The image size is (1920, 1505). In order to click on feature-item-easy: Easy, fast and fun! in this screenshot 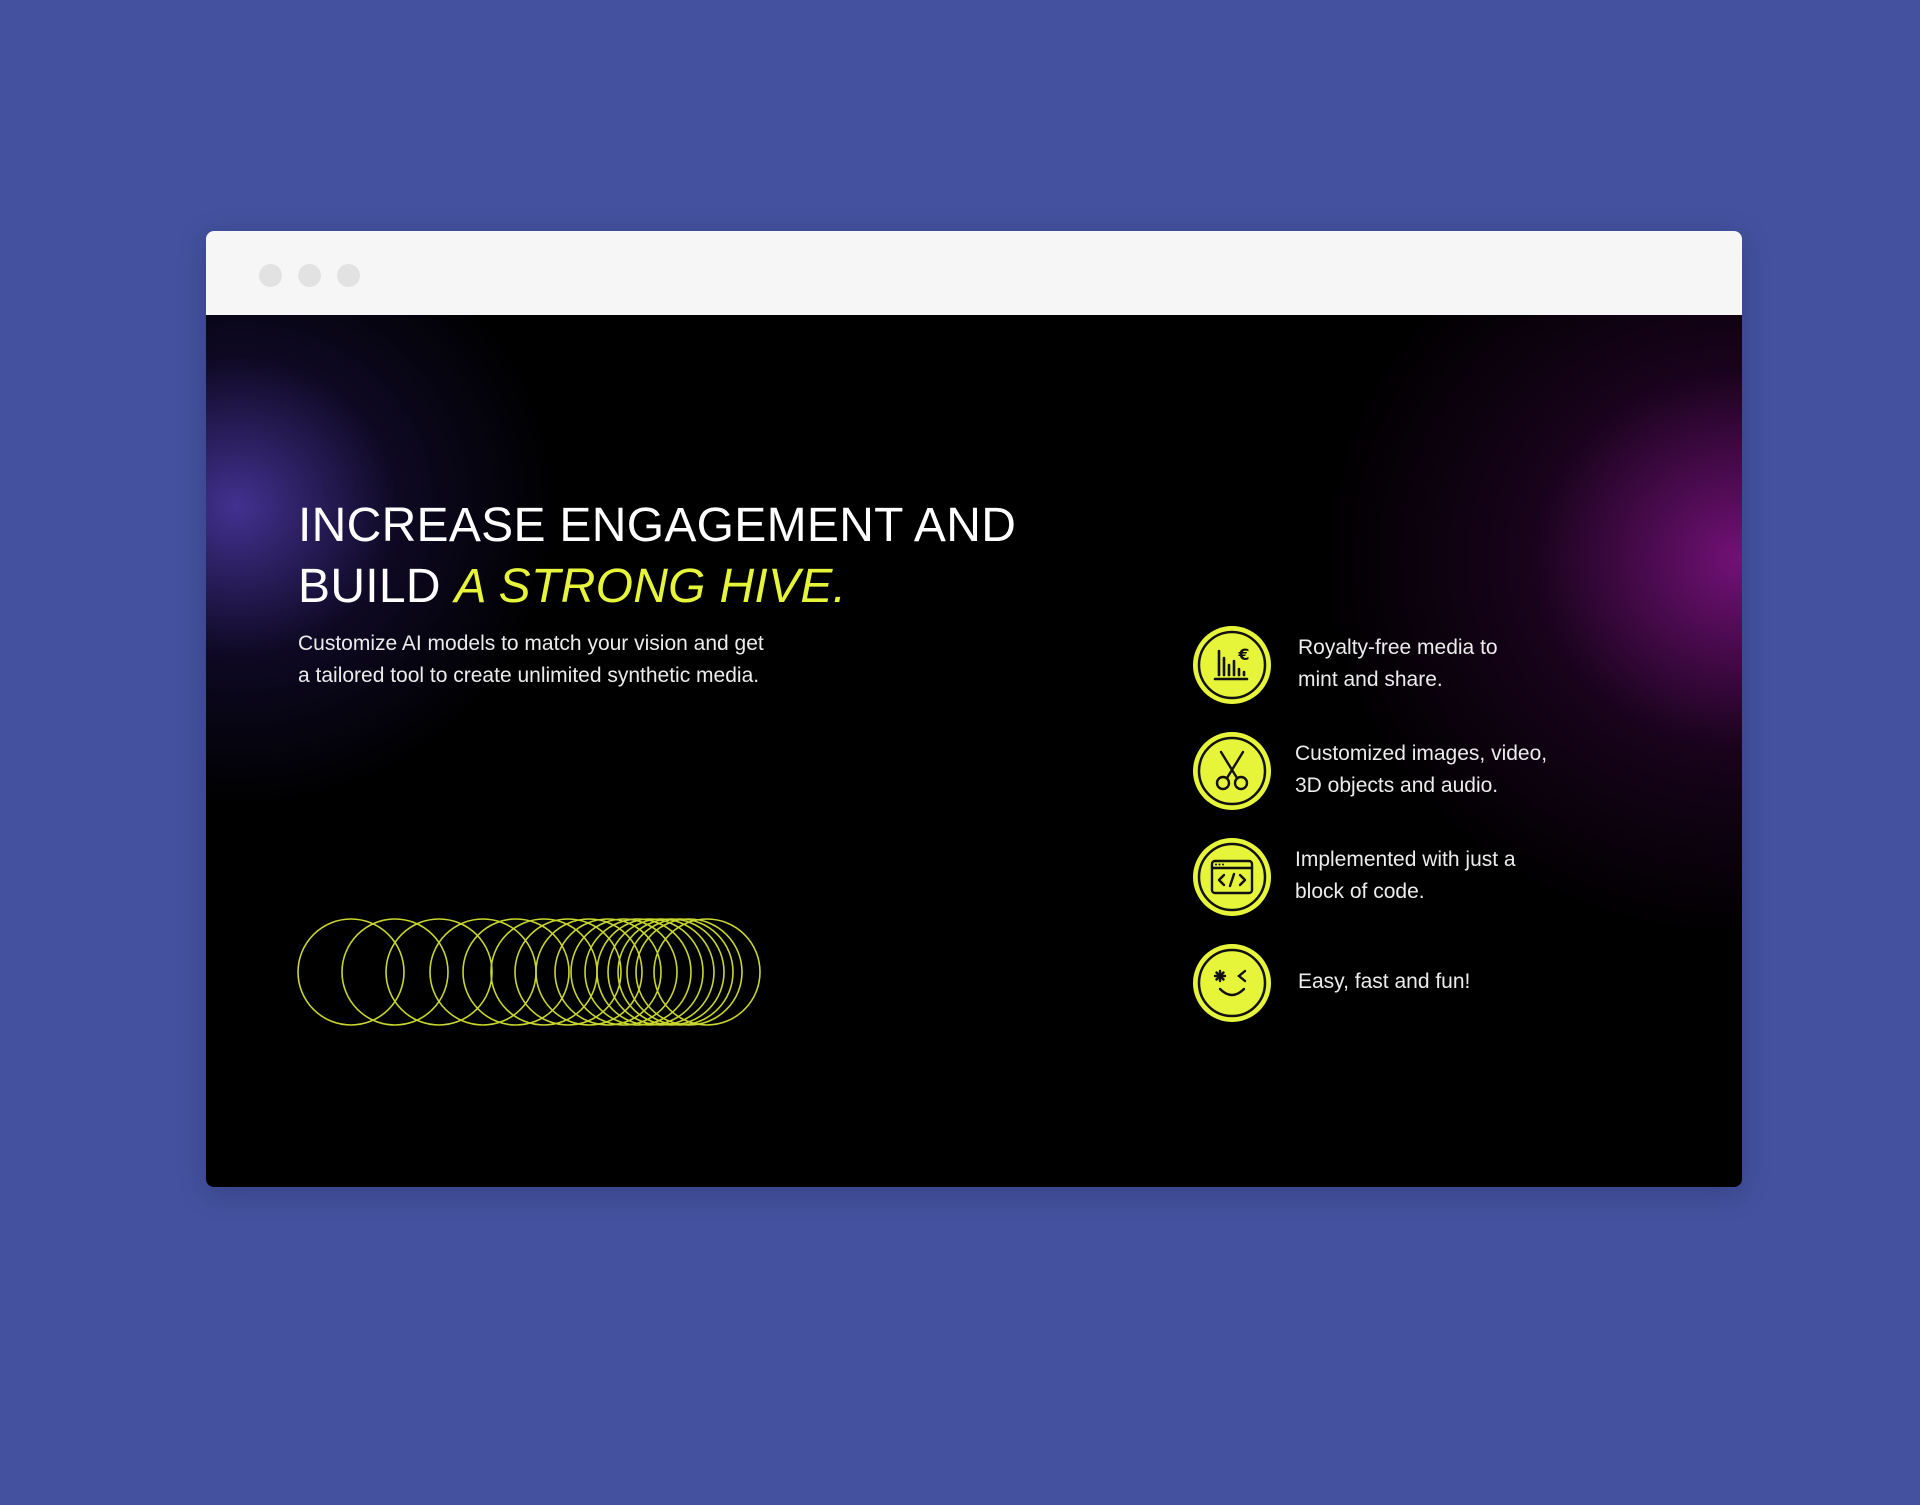, I will do `click(1412, 983)`.